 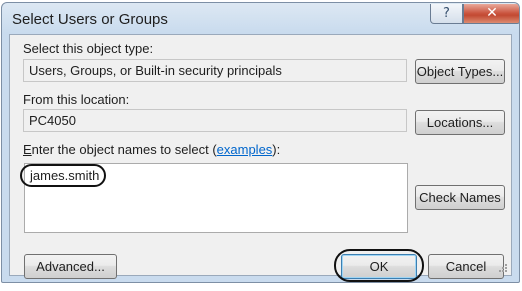 What do you see at coordinates (76, 99) in the screenshot?
I see `location-label: From this location:` at bounding box center [76, 99].